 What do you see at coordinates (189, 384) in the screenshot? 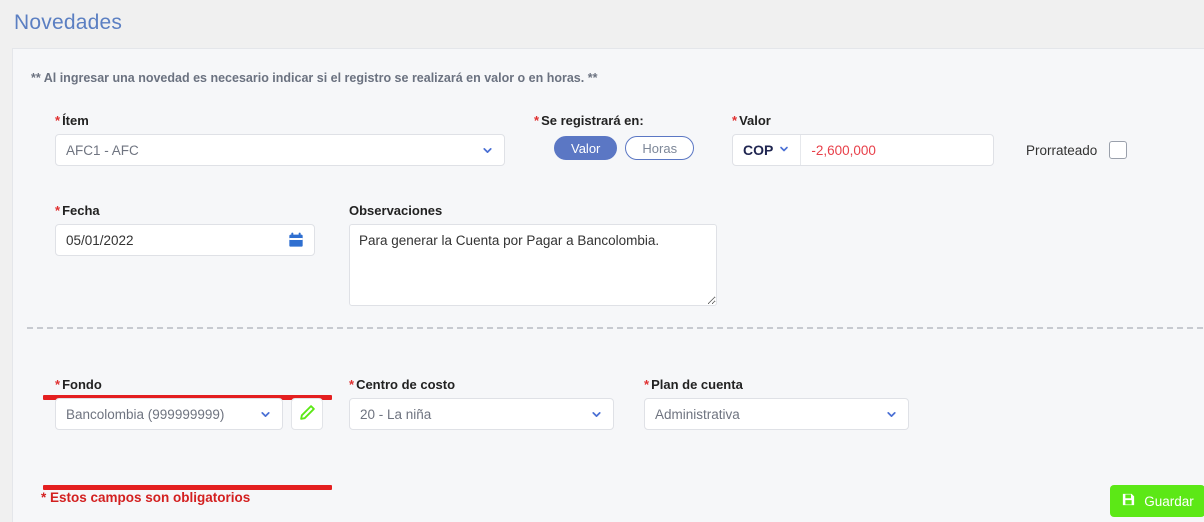
I see `fondo-label: * Fondo` at bounding box center [189, 384].